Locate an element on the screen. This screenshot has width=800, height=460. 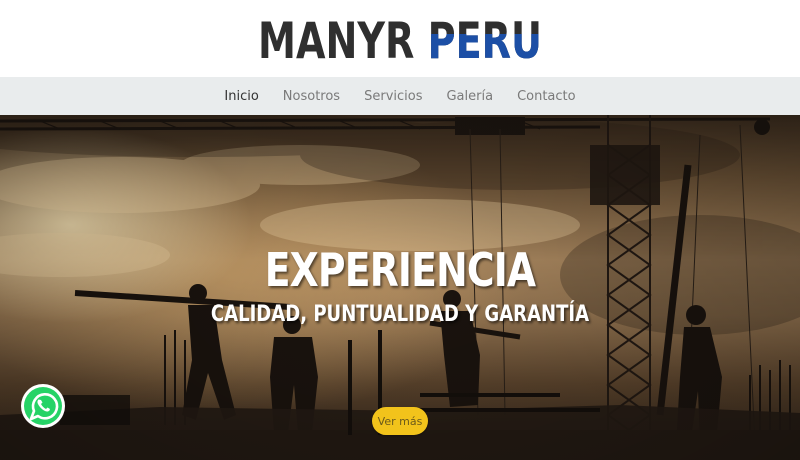
whatsapp-icon is located at coordinates (43, 406).